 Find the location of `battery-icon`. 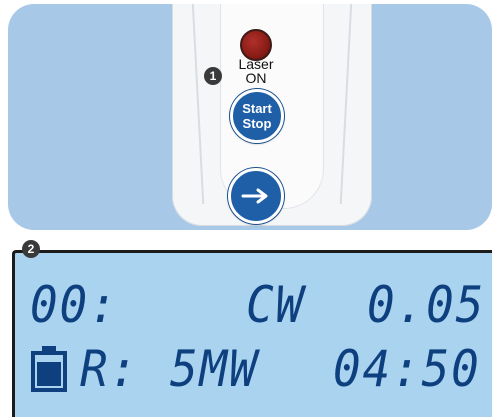

battery-icon is located at coordinates (49, 369).